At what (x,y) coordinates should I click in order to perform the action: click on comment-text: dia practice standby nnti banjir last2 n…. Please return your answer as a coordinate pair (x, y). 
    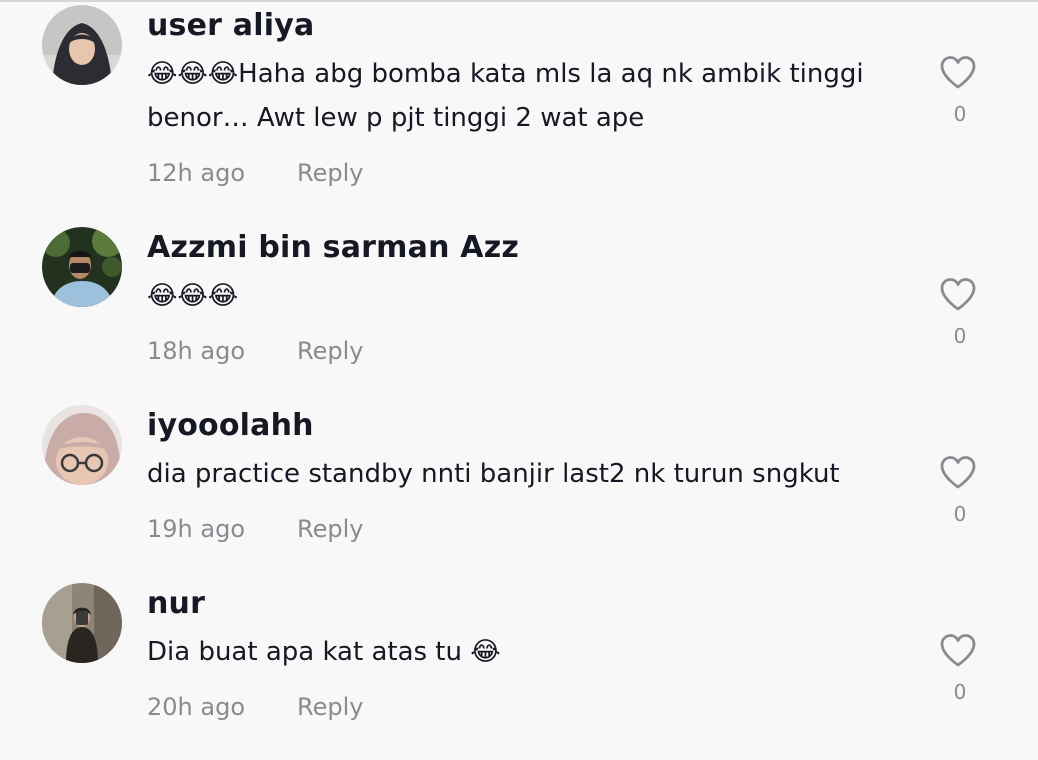
    Looking at the image, I should click on (493, 474).